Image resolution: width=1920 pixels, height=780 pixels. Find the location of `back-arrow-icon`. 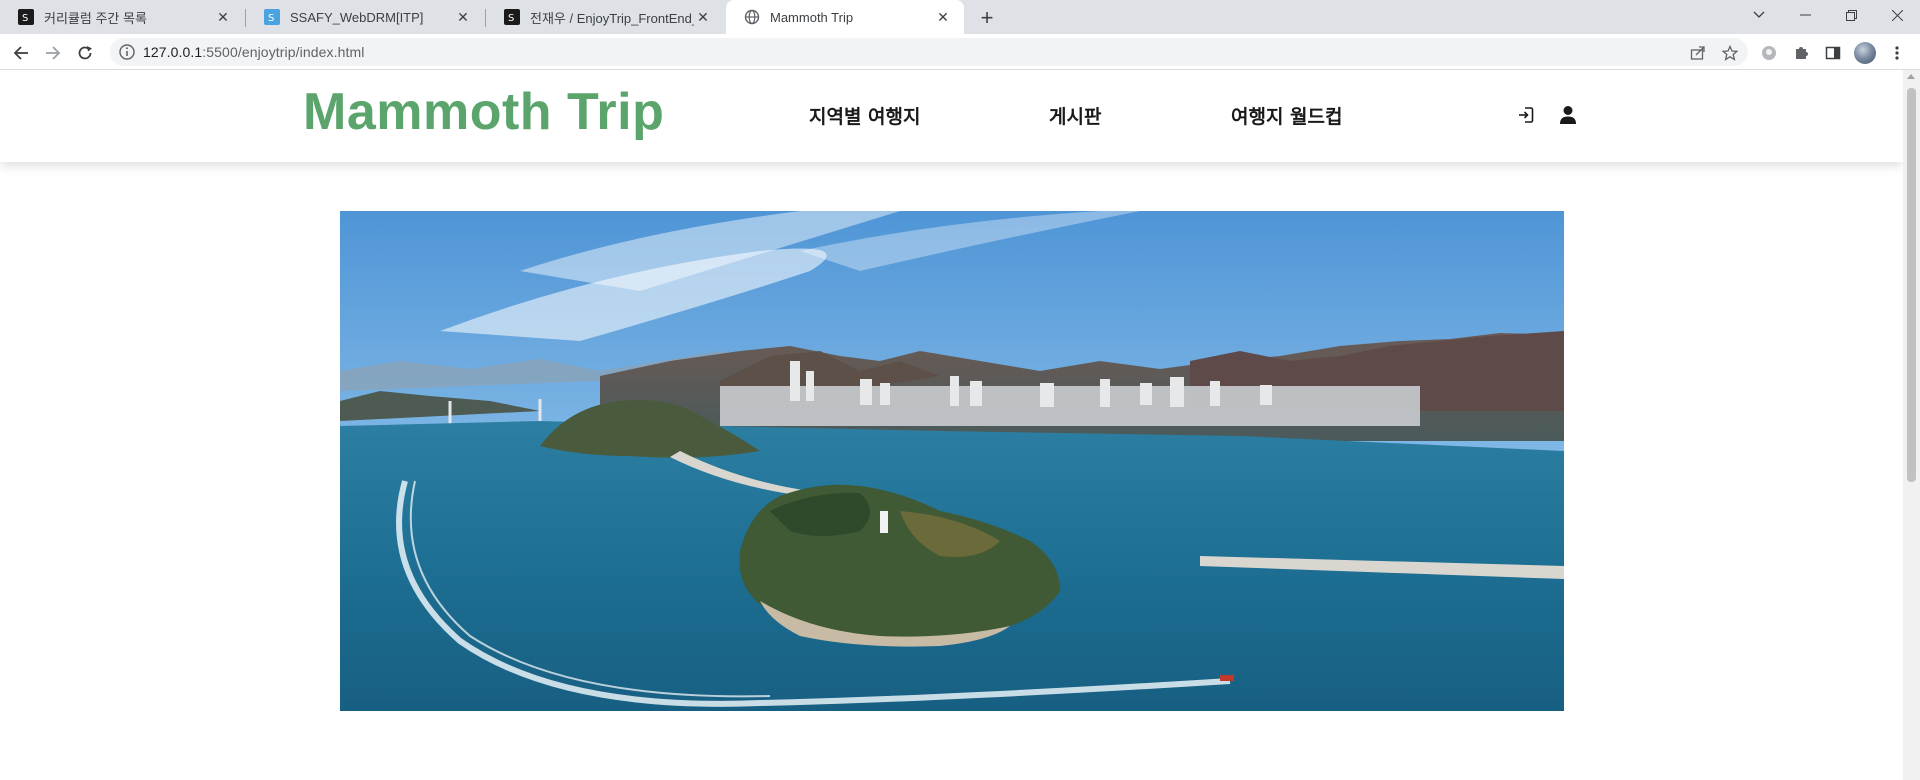

back-arrow-icon is located at coordinates (21, 53).